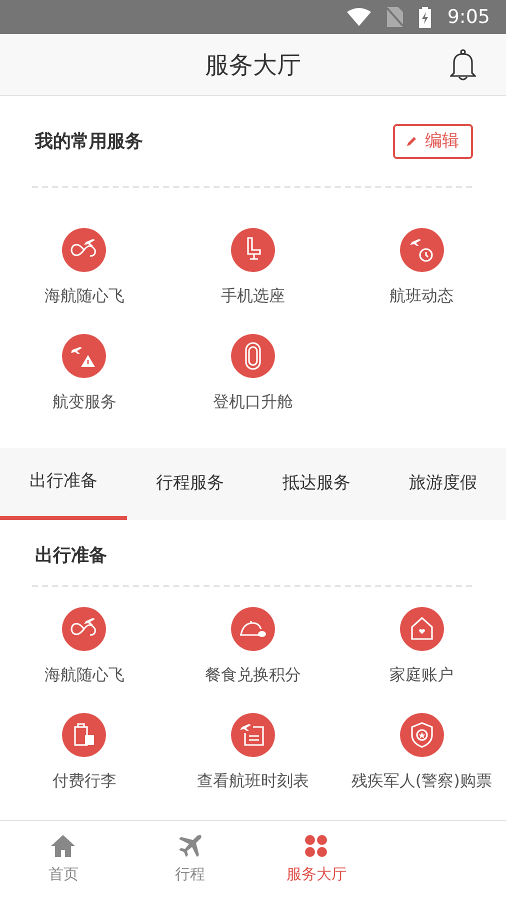 The width and height of the screenshot is (506, 900). What do you see at coordinates (412, 141) in the screenshot?
I see `pencil-icon` at bounding box center [412, 141].